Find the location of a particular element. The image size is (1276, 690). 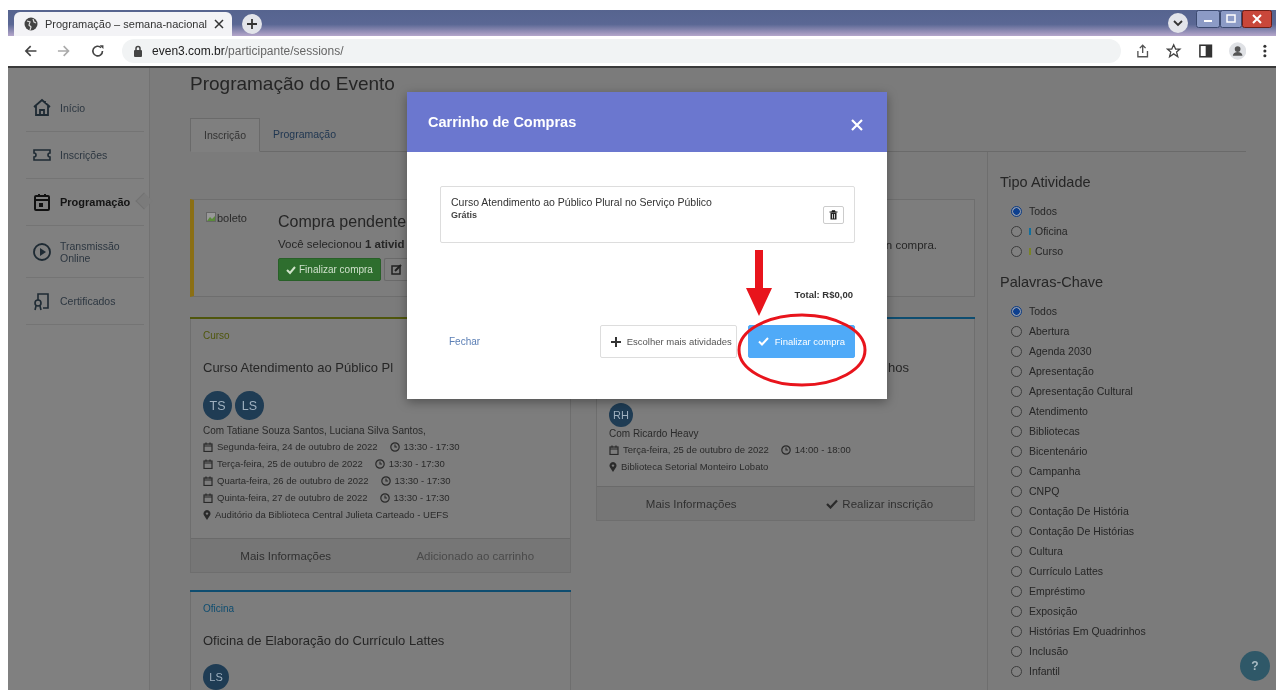

filter-option: Apresentação is located at coordinates (1047, 371).